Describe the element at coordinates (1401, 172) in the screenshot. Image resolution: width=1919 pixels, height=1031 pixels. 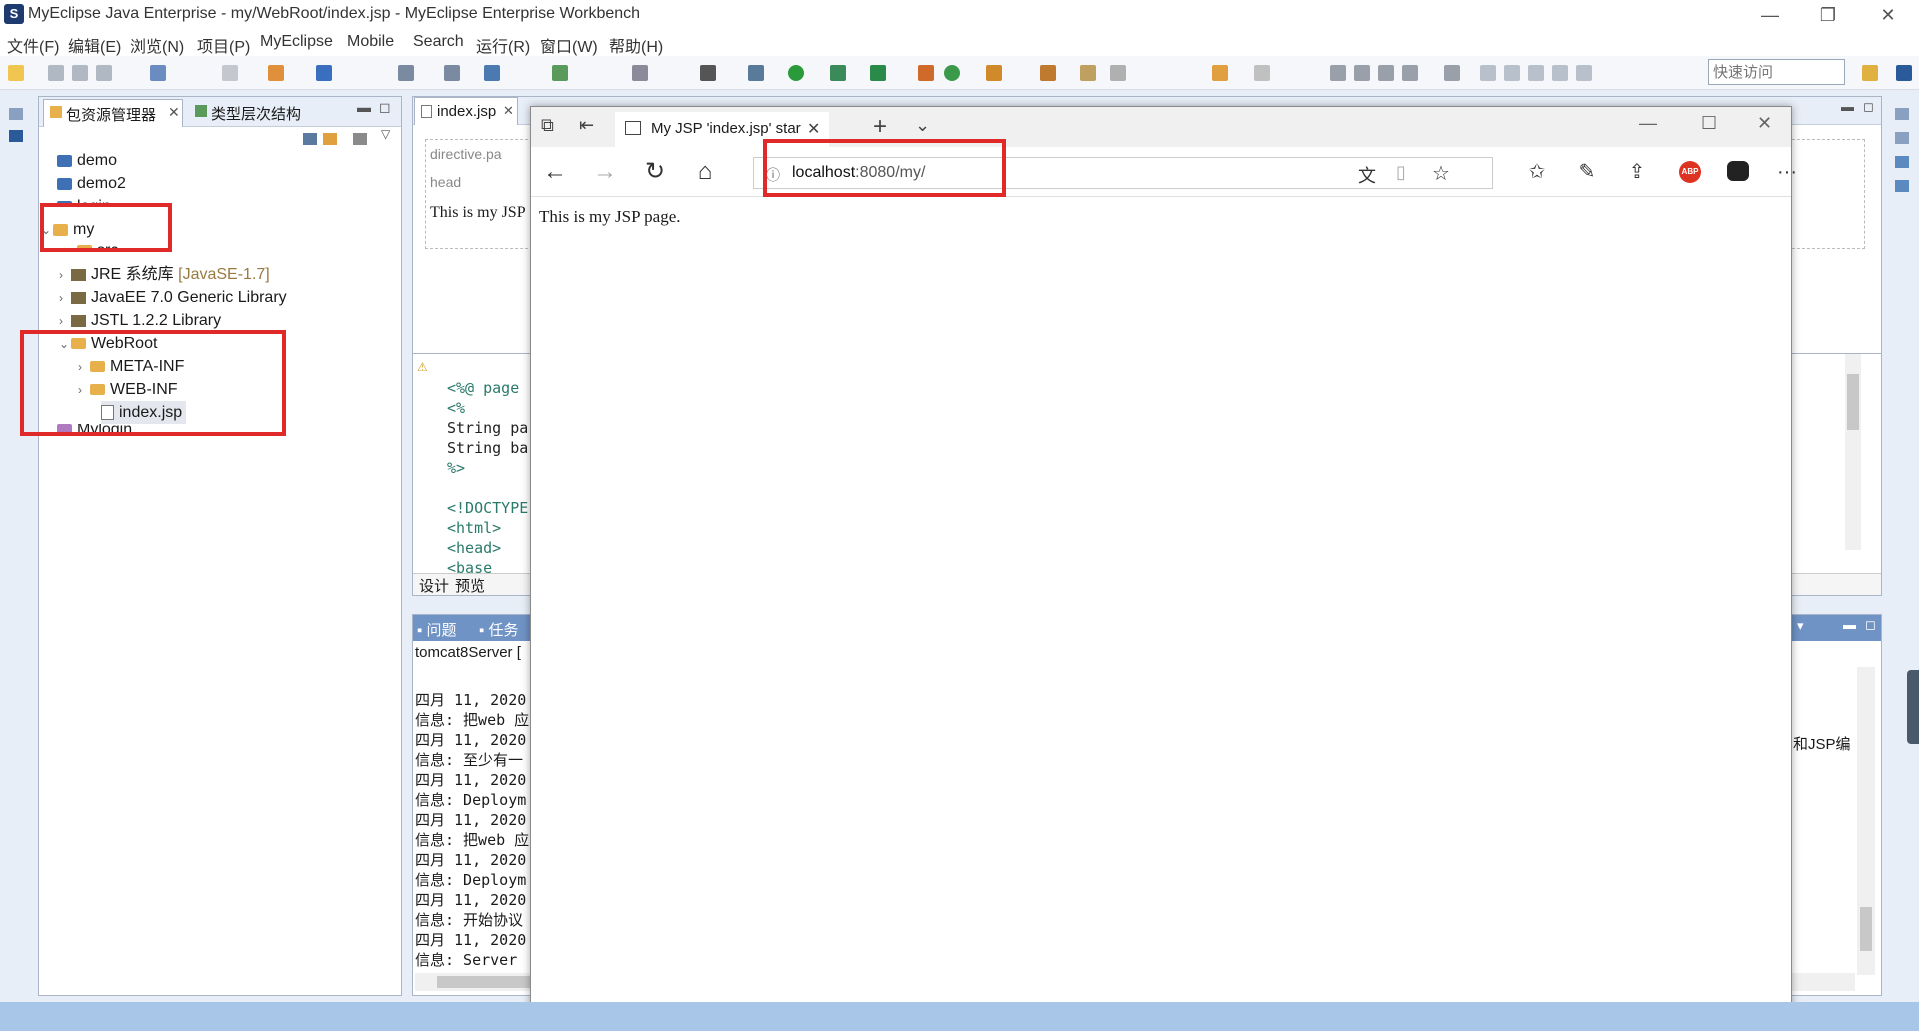
I see `reading-view-icon: ▯` at that location.